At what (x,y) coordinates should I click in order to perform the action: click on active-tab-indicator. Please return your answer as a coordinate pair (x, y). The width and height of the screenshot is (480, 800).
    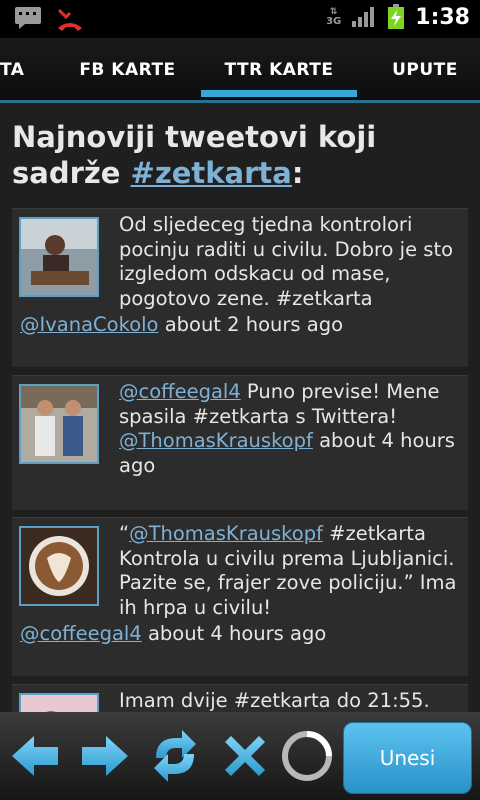
    Looking at the image, I should click on (279, 93).